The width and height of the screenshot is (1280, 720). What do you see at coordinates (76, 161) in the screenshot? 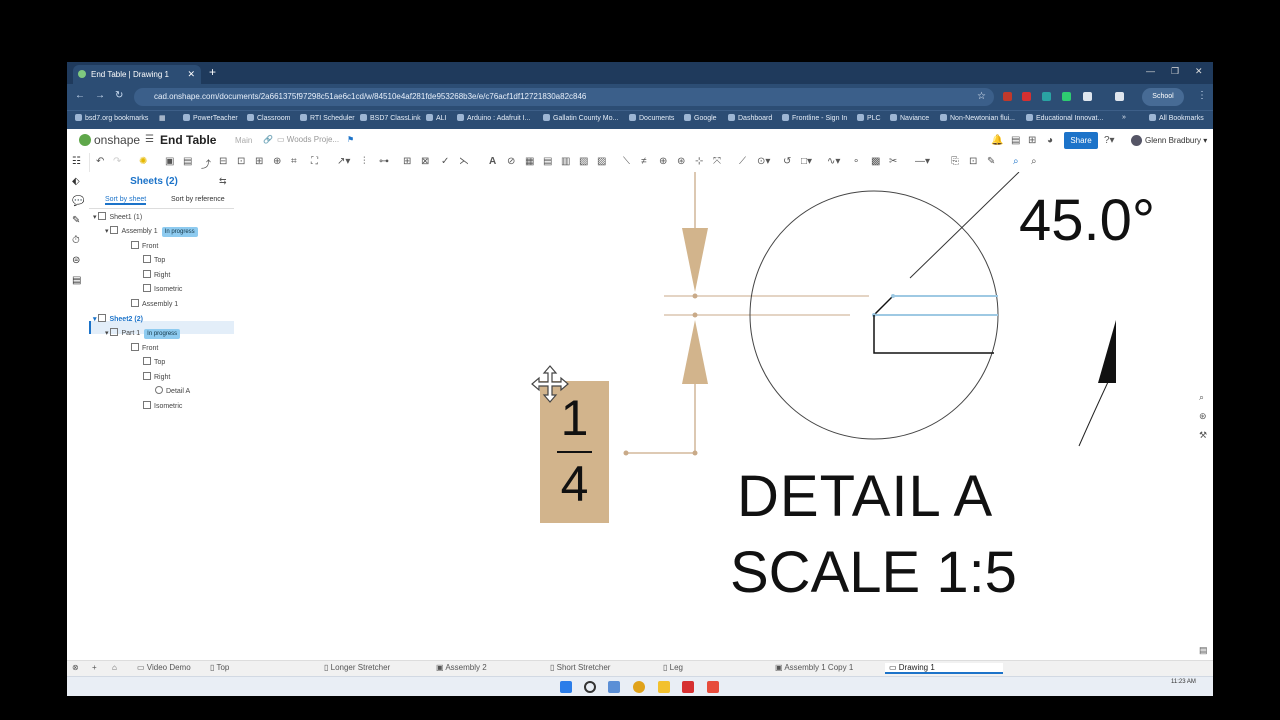
I see `features-icon: ☷` at bounding box center [76, 161].